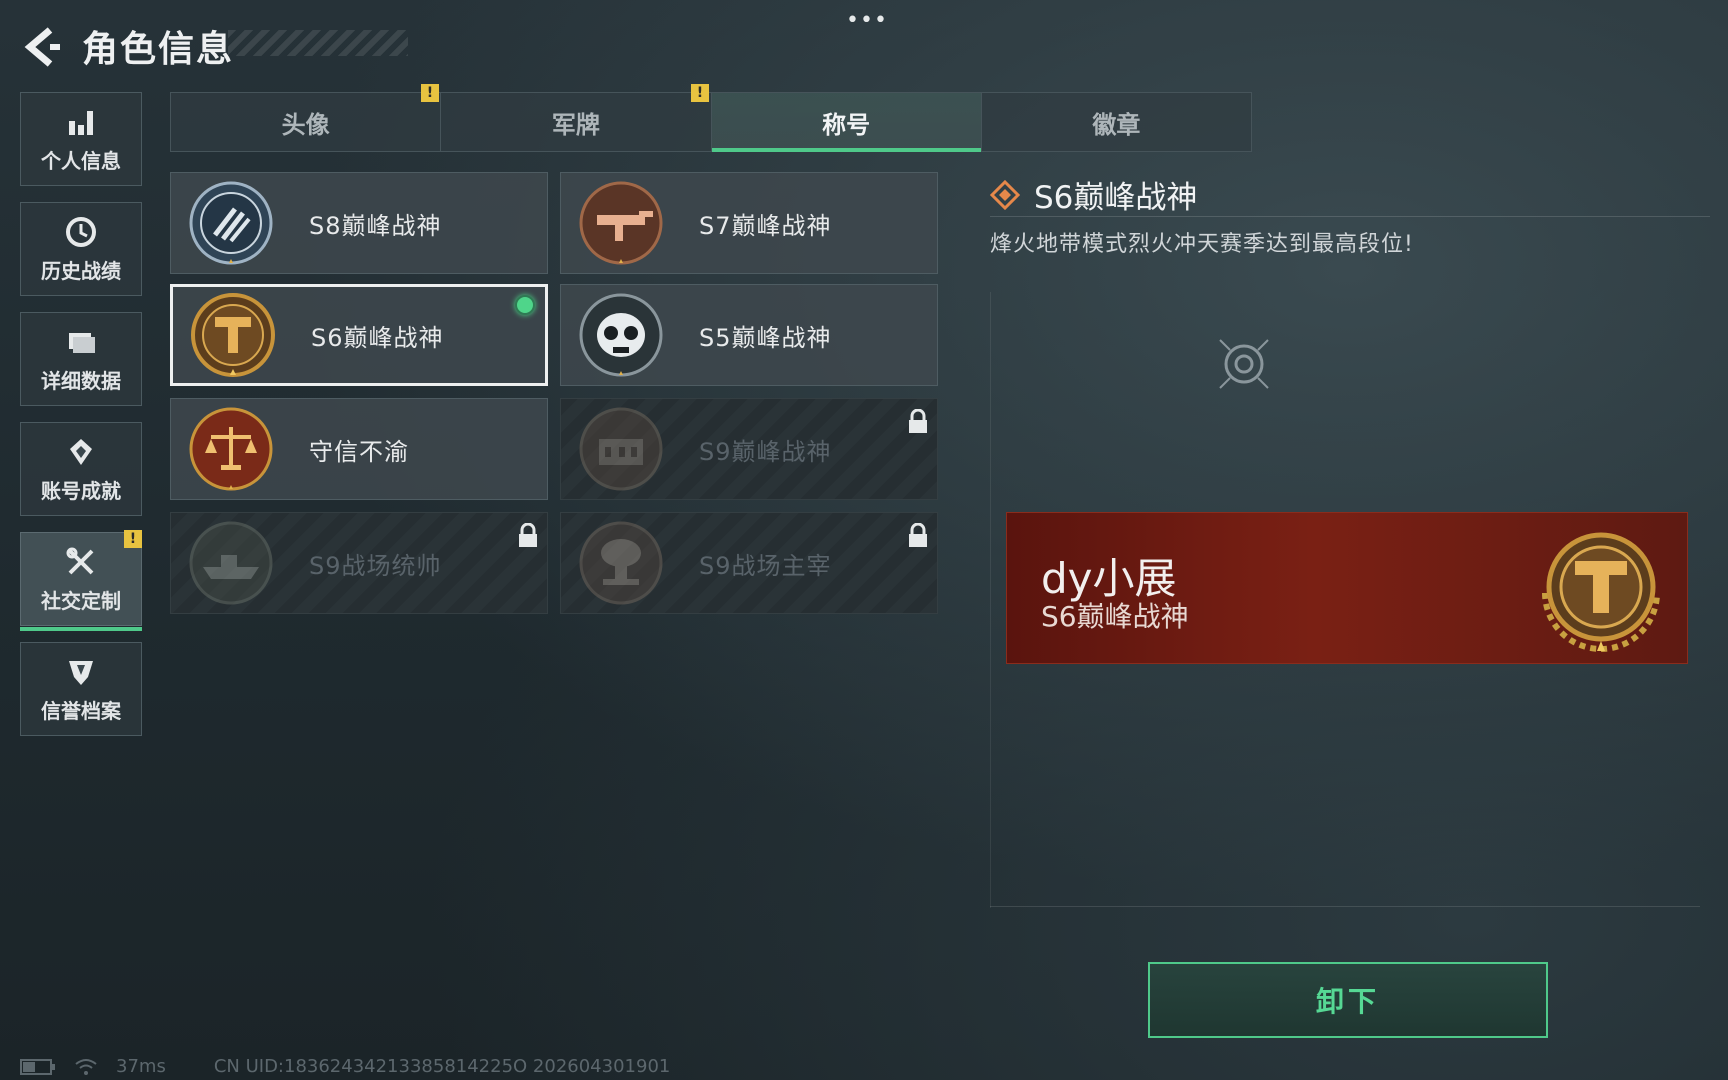 This screenshot has width=1728, height=1080. Describe the element at coordinates (81, 270) in the screenshot. I see `nav-label: 历史战绩` at that location.